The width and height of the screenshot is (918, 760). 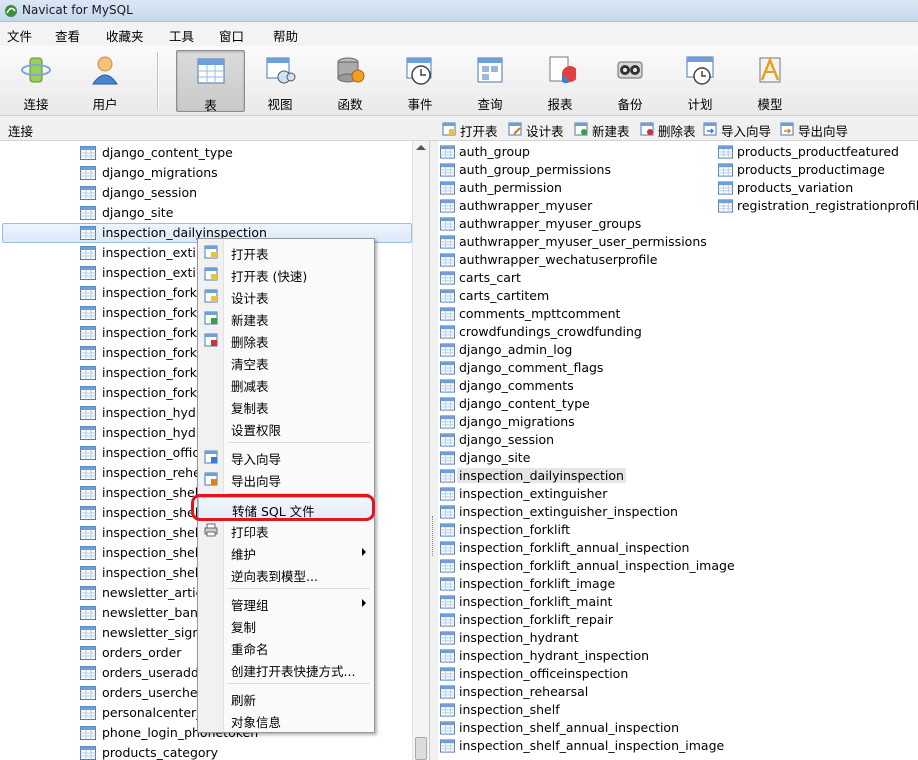 What do you see at coordinates (250, 532) in the screenshot?
I see `context-menu-label: 打印表` at bounding box center [250, 532].